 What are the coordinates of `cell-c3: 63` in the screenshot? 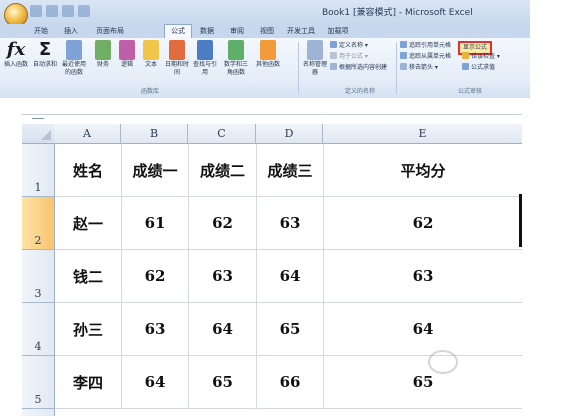 It's located at (223, 276).